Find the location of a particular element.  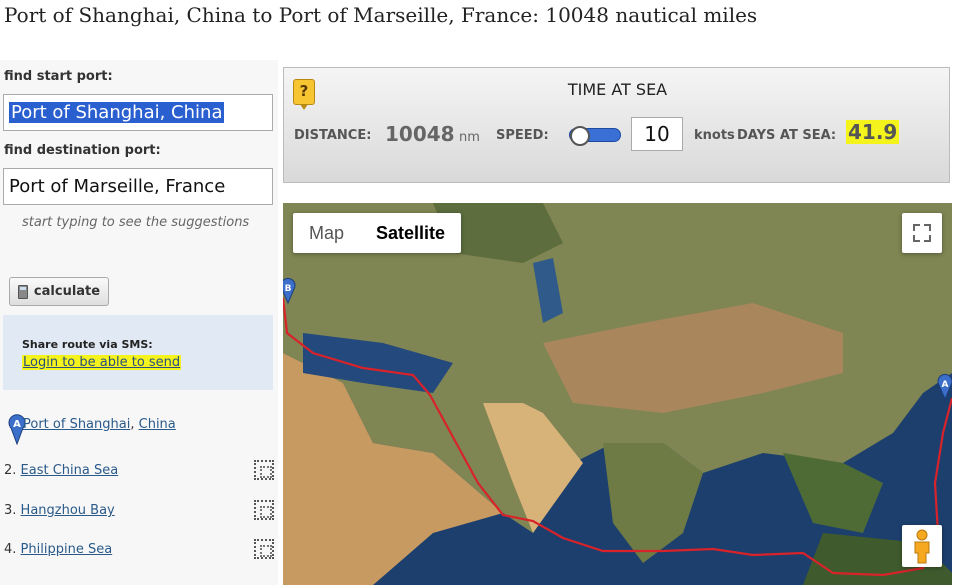

days-at-sea-value: 41.9 is located at coordinates (873, 132).